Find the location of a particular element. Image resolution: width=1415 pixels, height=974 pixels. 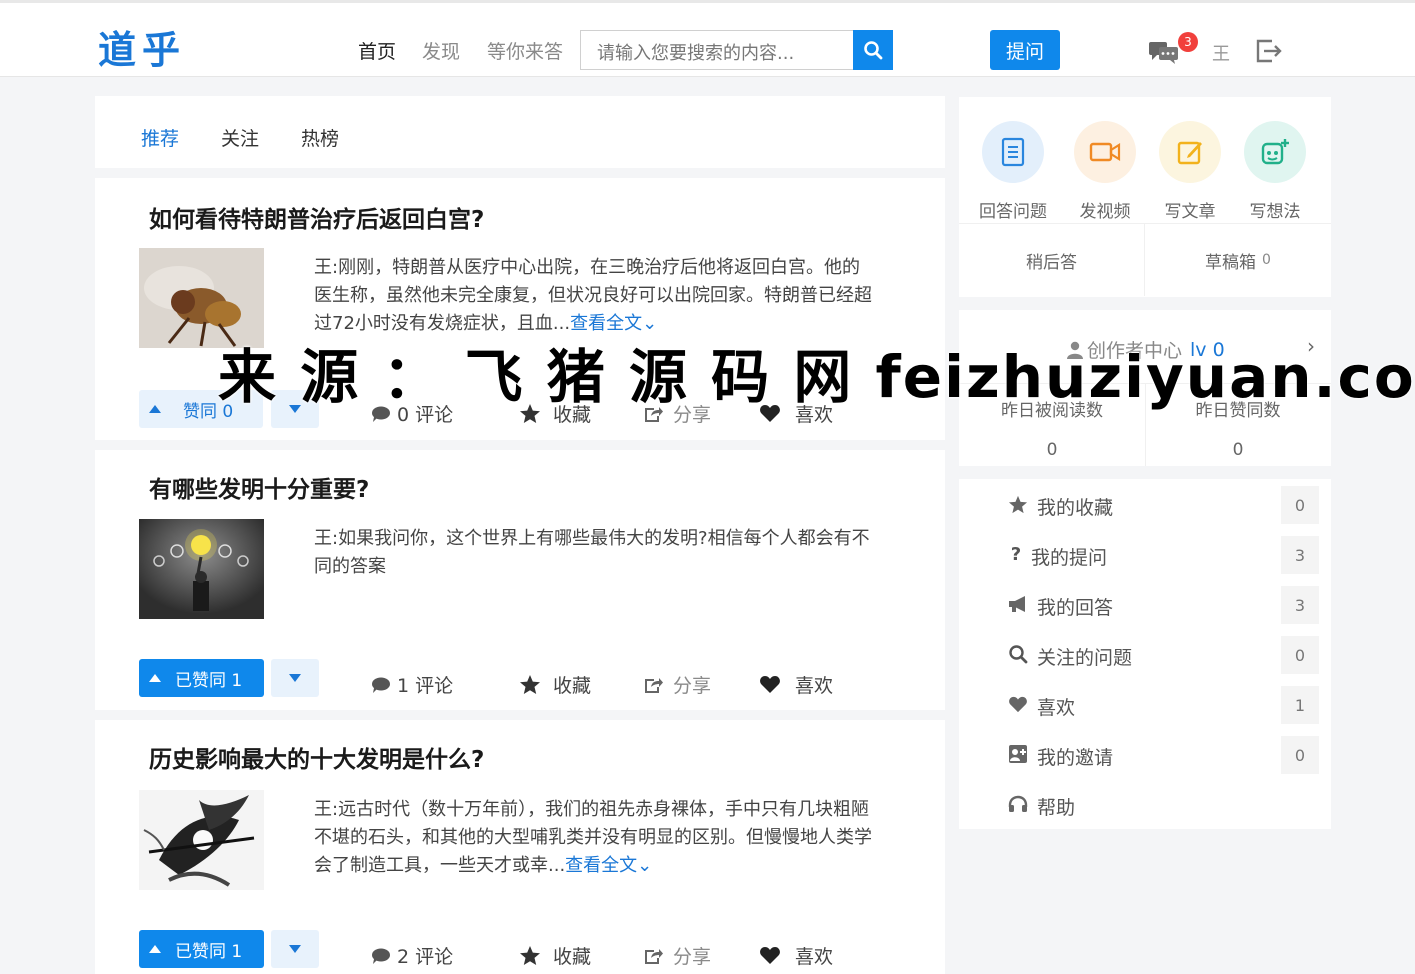

menu-label: 我的收藏 is located at coordinates (1075, 508).